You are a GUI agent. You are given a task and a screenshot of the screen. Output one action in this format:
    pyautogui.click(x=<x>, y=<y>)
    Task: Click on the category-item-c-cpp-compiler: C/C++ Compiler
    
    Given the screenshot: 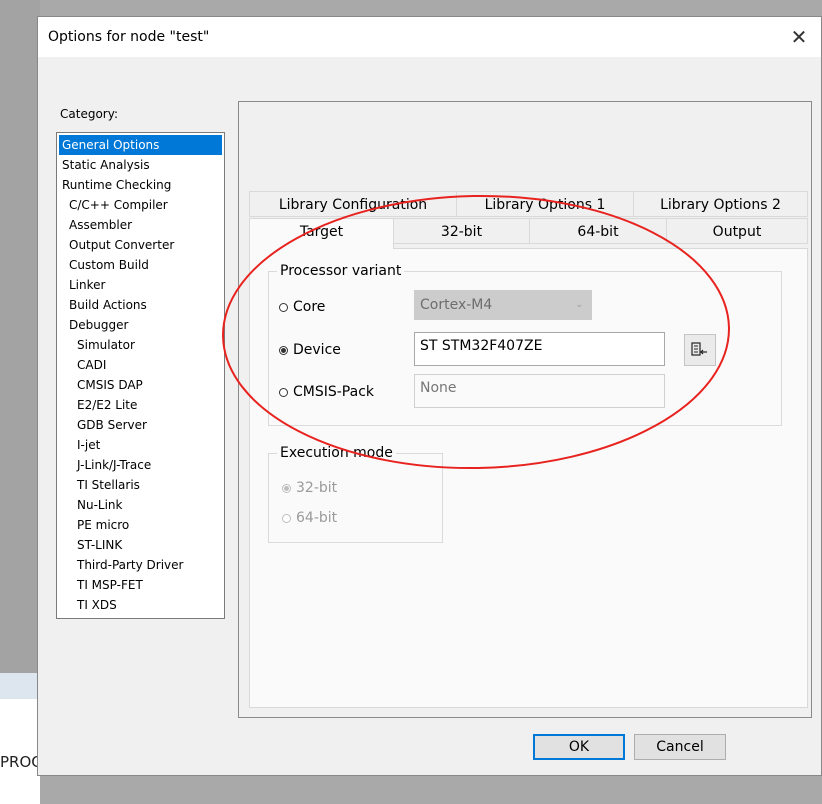 What is the action you would take?
    pyautogui.click(x=140, y=205)
    